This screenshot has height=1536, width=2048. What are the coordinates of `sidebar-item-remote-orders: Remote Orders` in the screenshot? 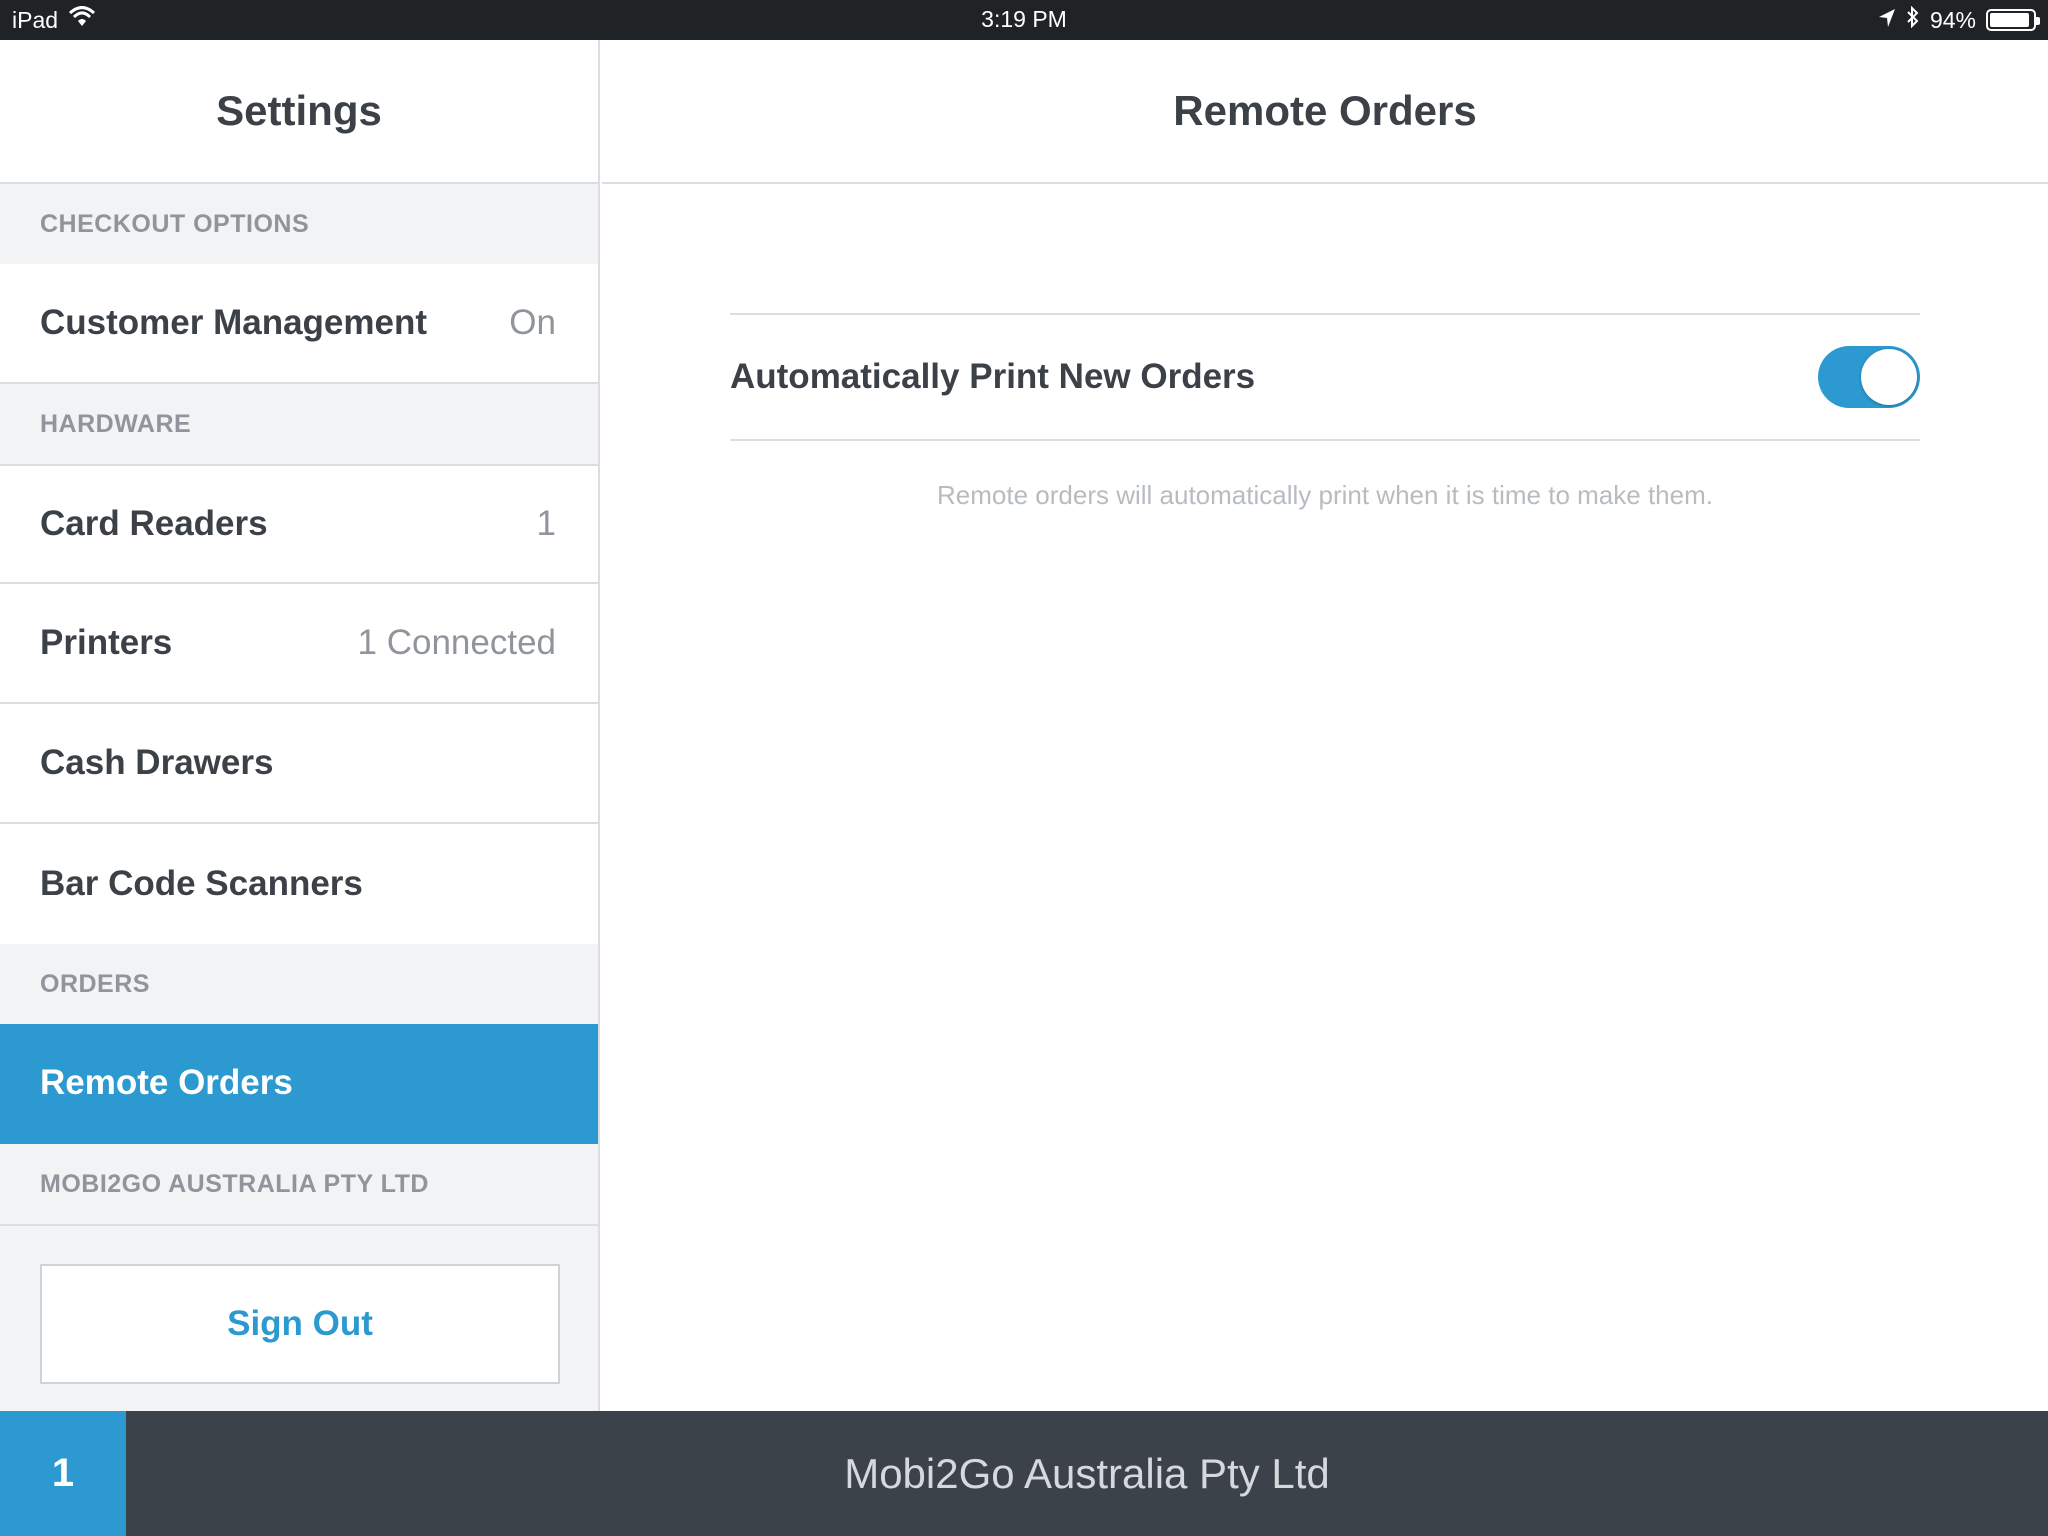 It's located at (299, 1084).